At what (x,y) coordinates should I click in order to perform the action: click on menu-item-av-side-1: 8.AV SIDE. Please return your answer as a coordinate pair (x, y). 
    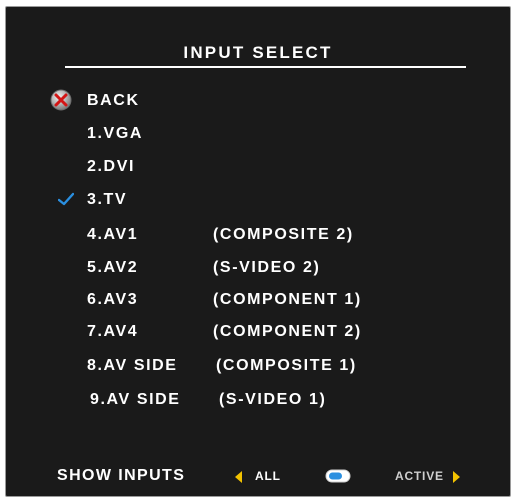
    Looking at the image, I should click on (132, 366).